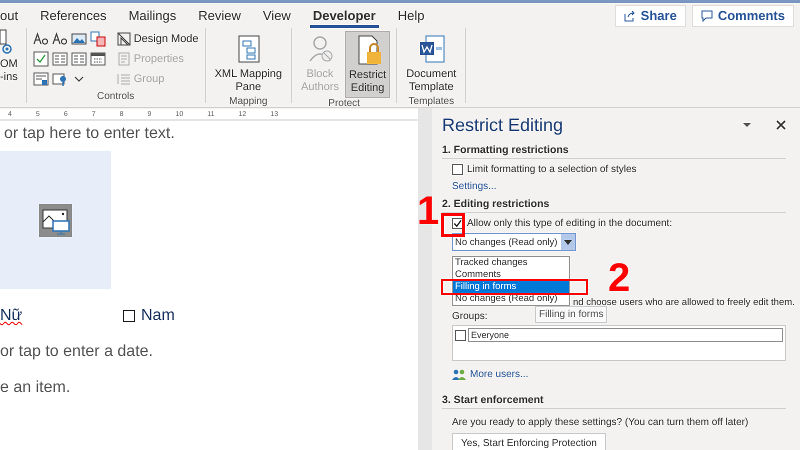  I want to click on annotation-number: 1, so click(428, 211).